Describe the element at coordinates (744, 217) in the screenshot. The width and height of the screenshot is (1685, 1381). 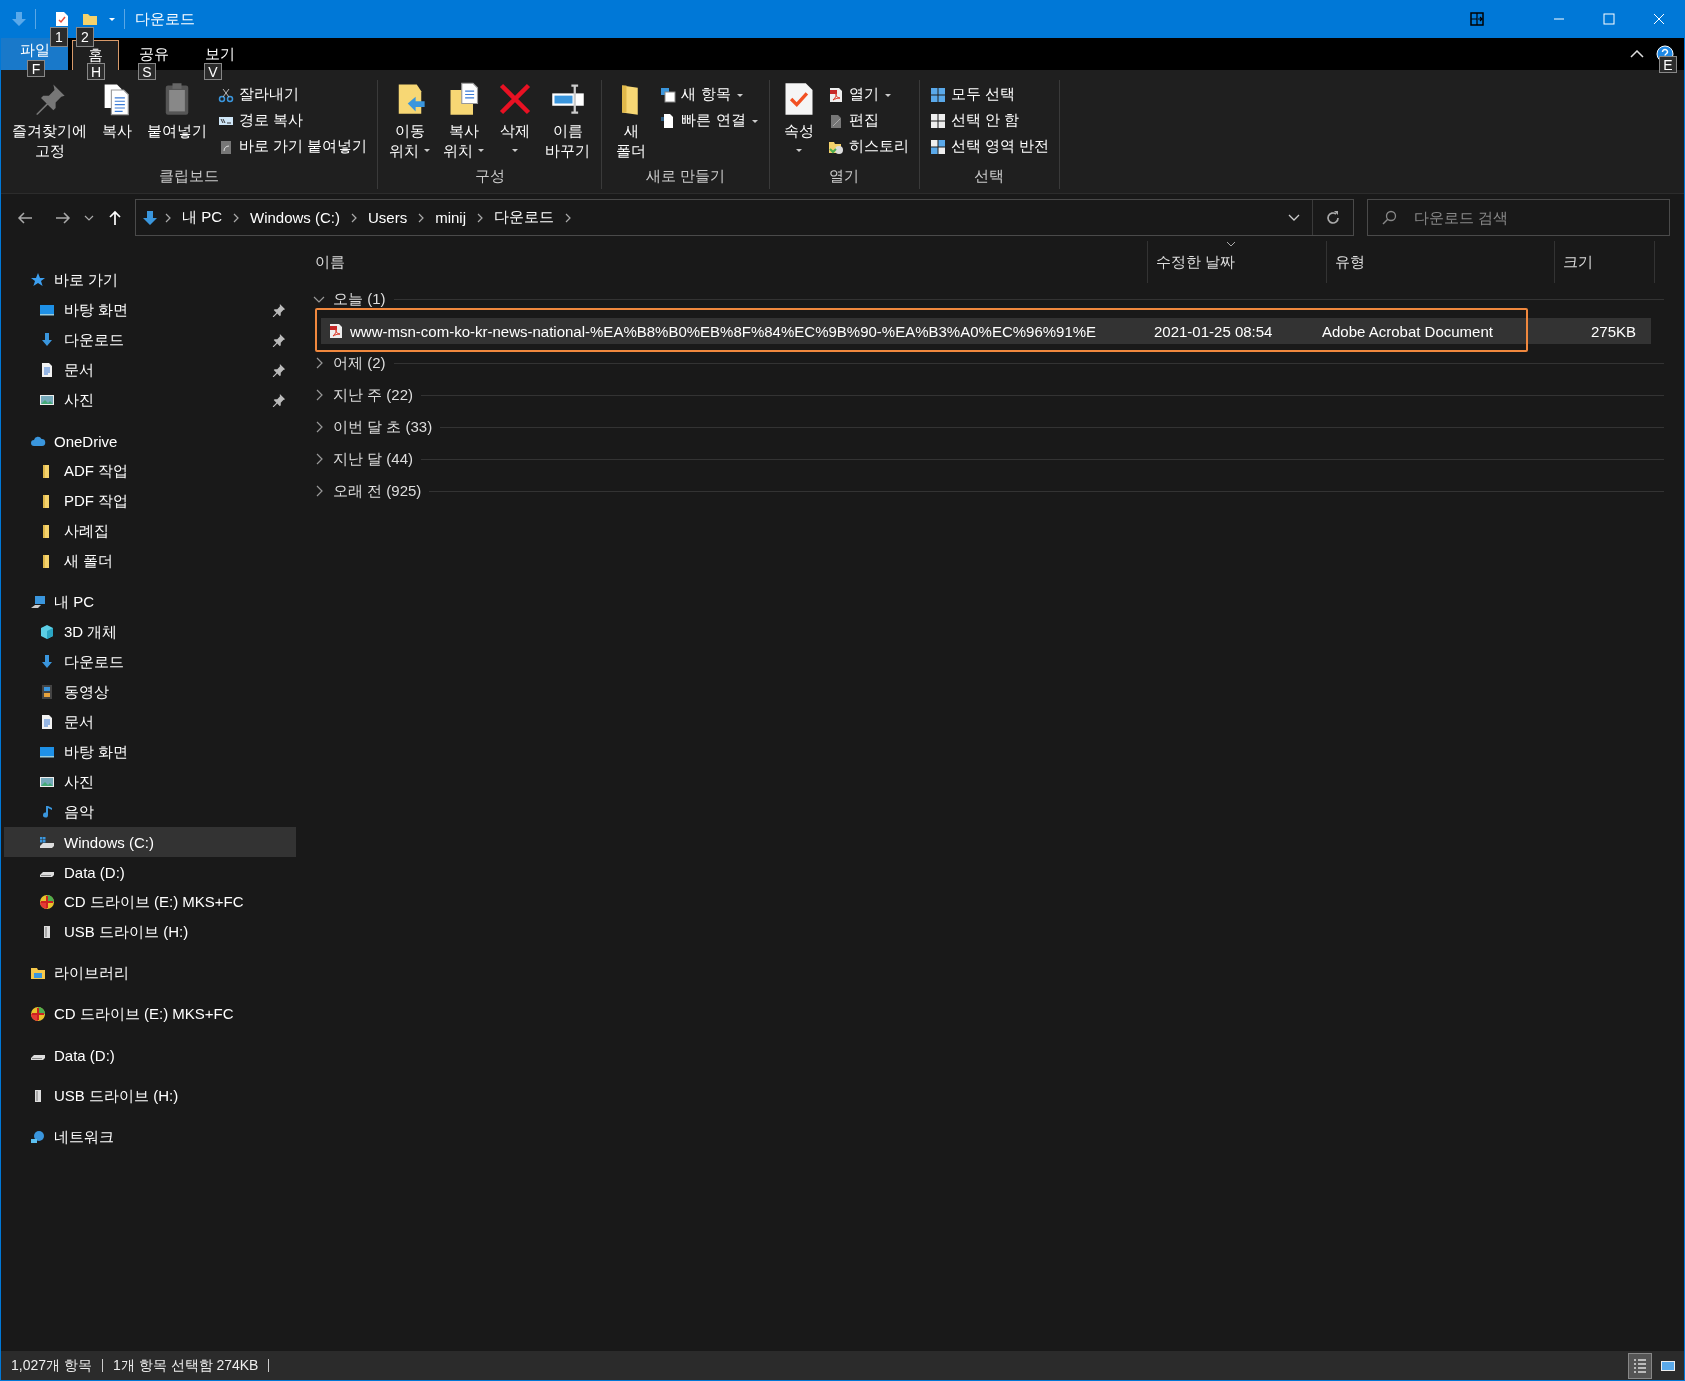
I see `address-bar: 내 PC Windows (C:) Users minij 다운로드` at that location.